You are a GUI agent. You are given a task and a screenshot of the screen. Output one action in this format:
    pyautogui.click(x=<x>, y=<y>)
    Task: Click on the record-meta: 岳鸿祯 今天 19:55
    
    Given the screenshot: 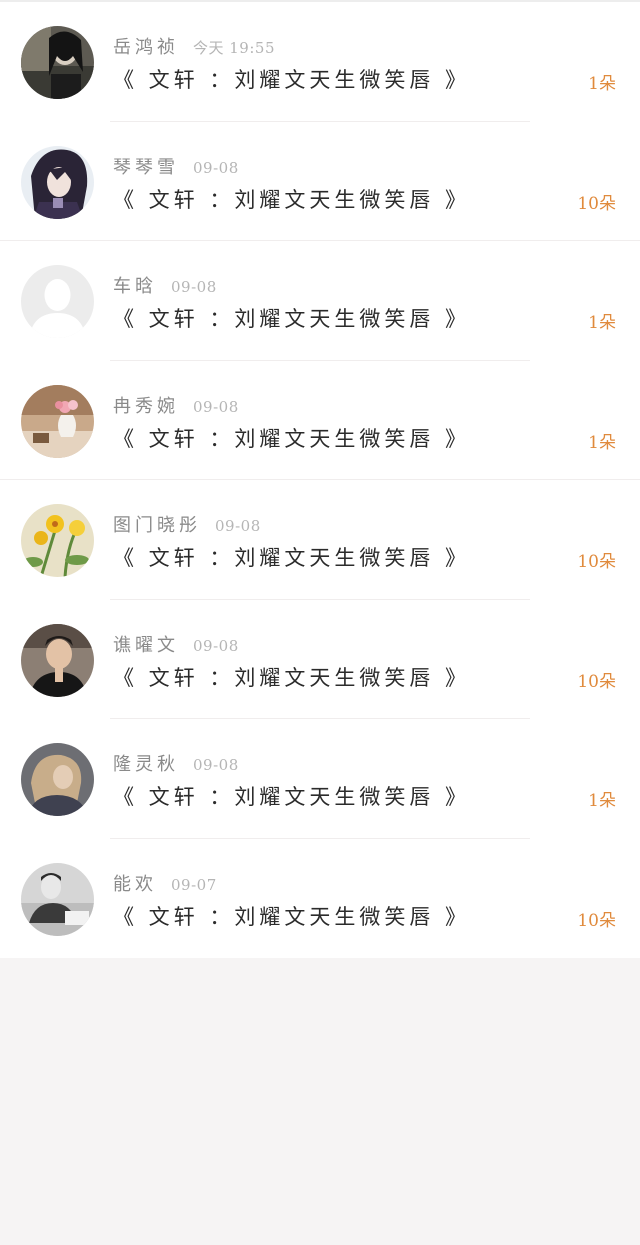 What is the action you would take?
    pyautogui.click(x=194, y=45)
    